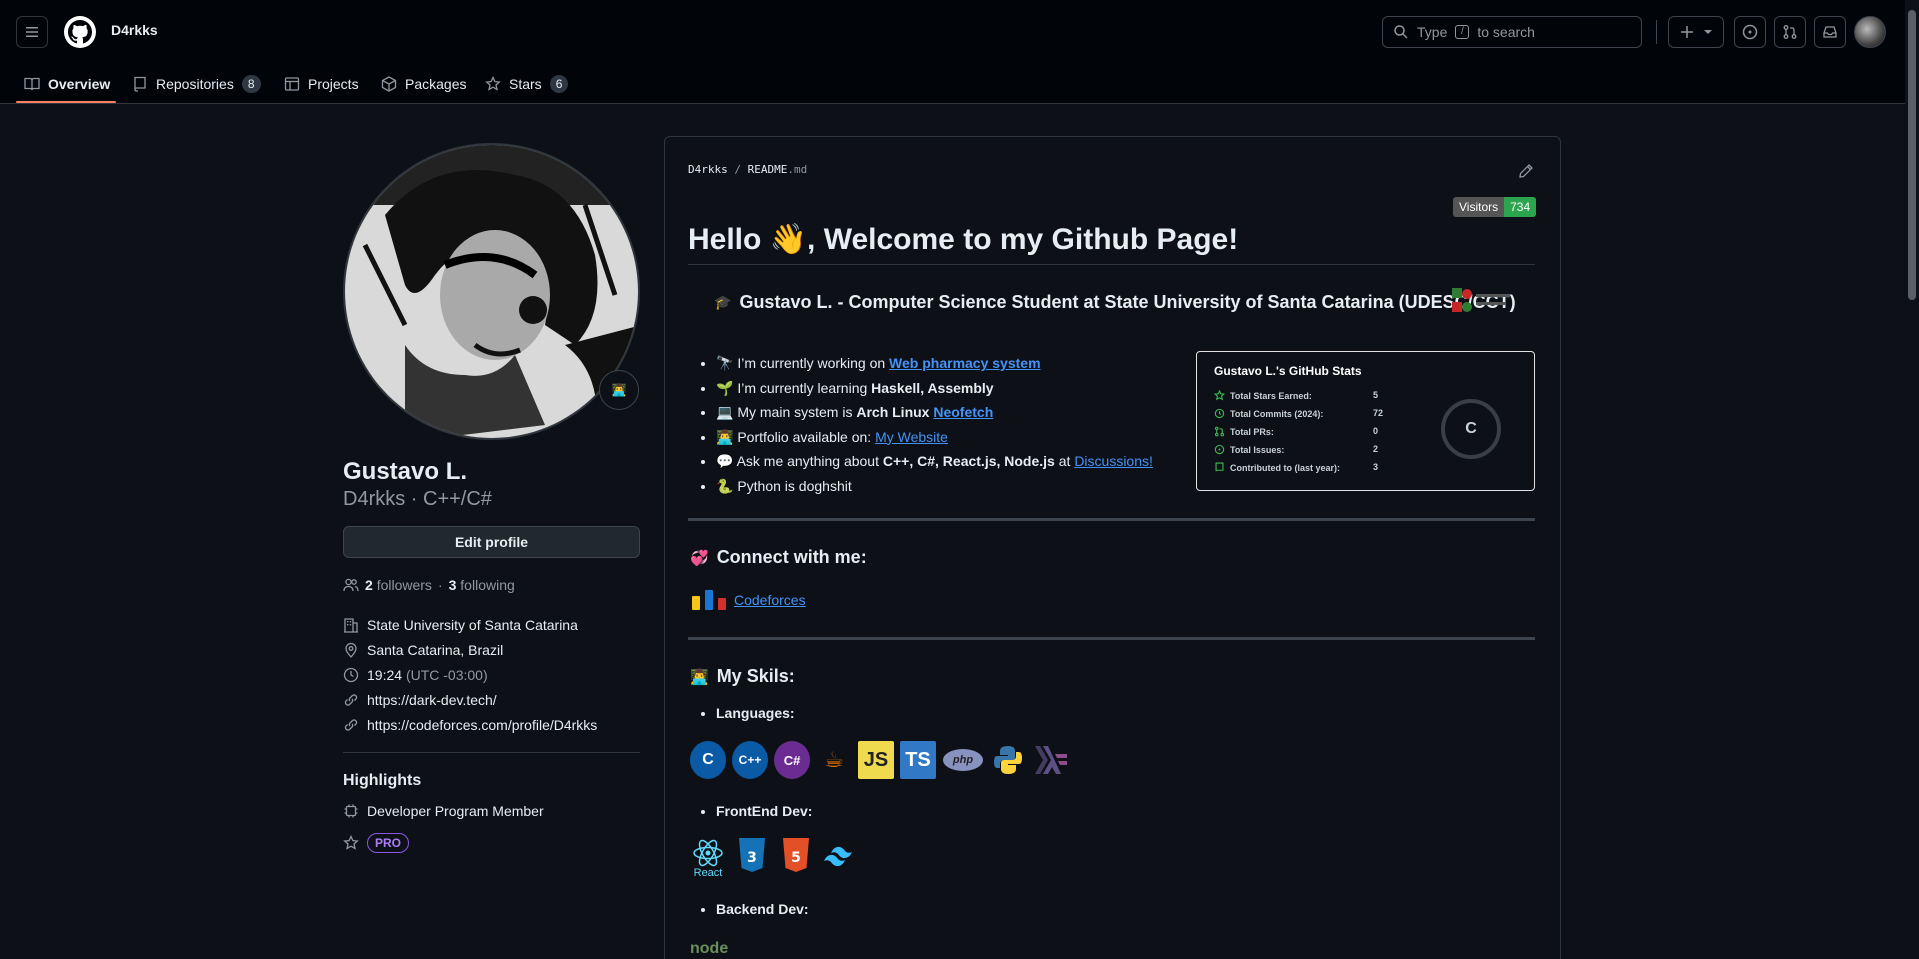 Image resolution: width=1919 pixels, height=959 pixels. What do you see at coordinates (1526, 172) in the screenshot?
I see `edit-readme-button` at bounding box center [1526, 172].